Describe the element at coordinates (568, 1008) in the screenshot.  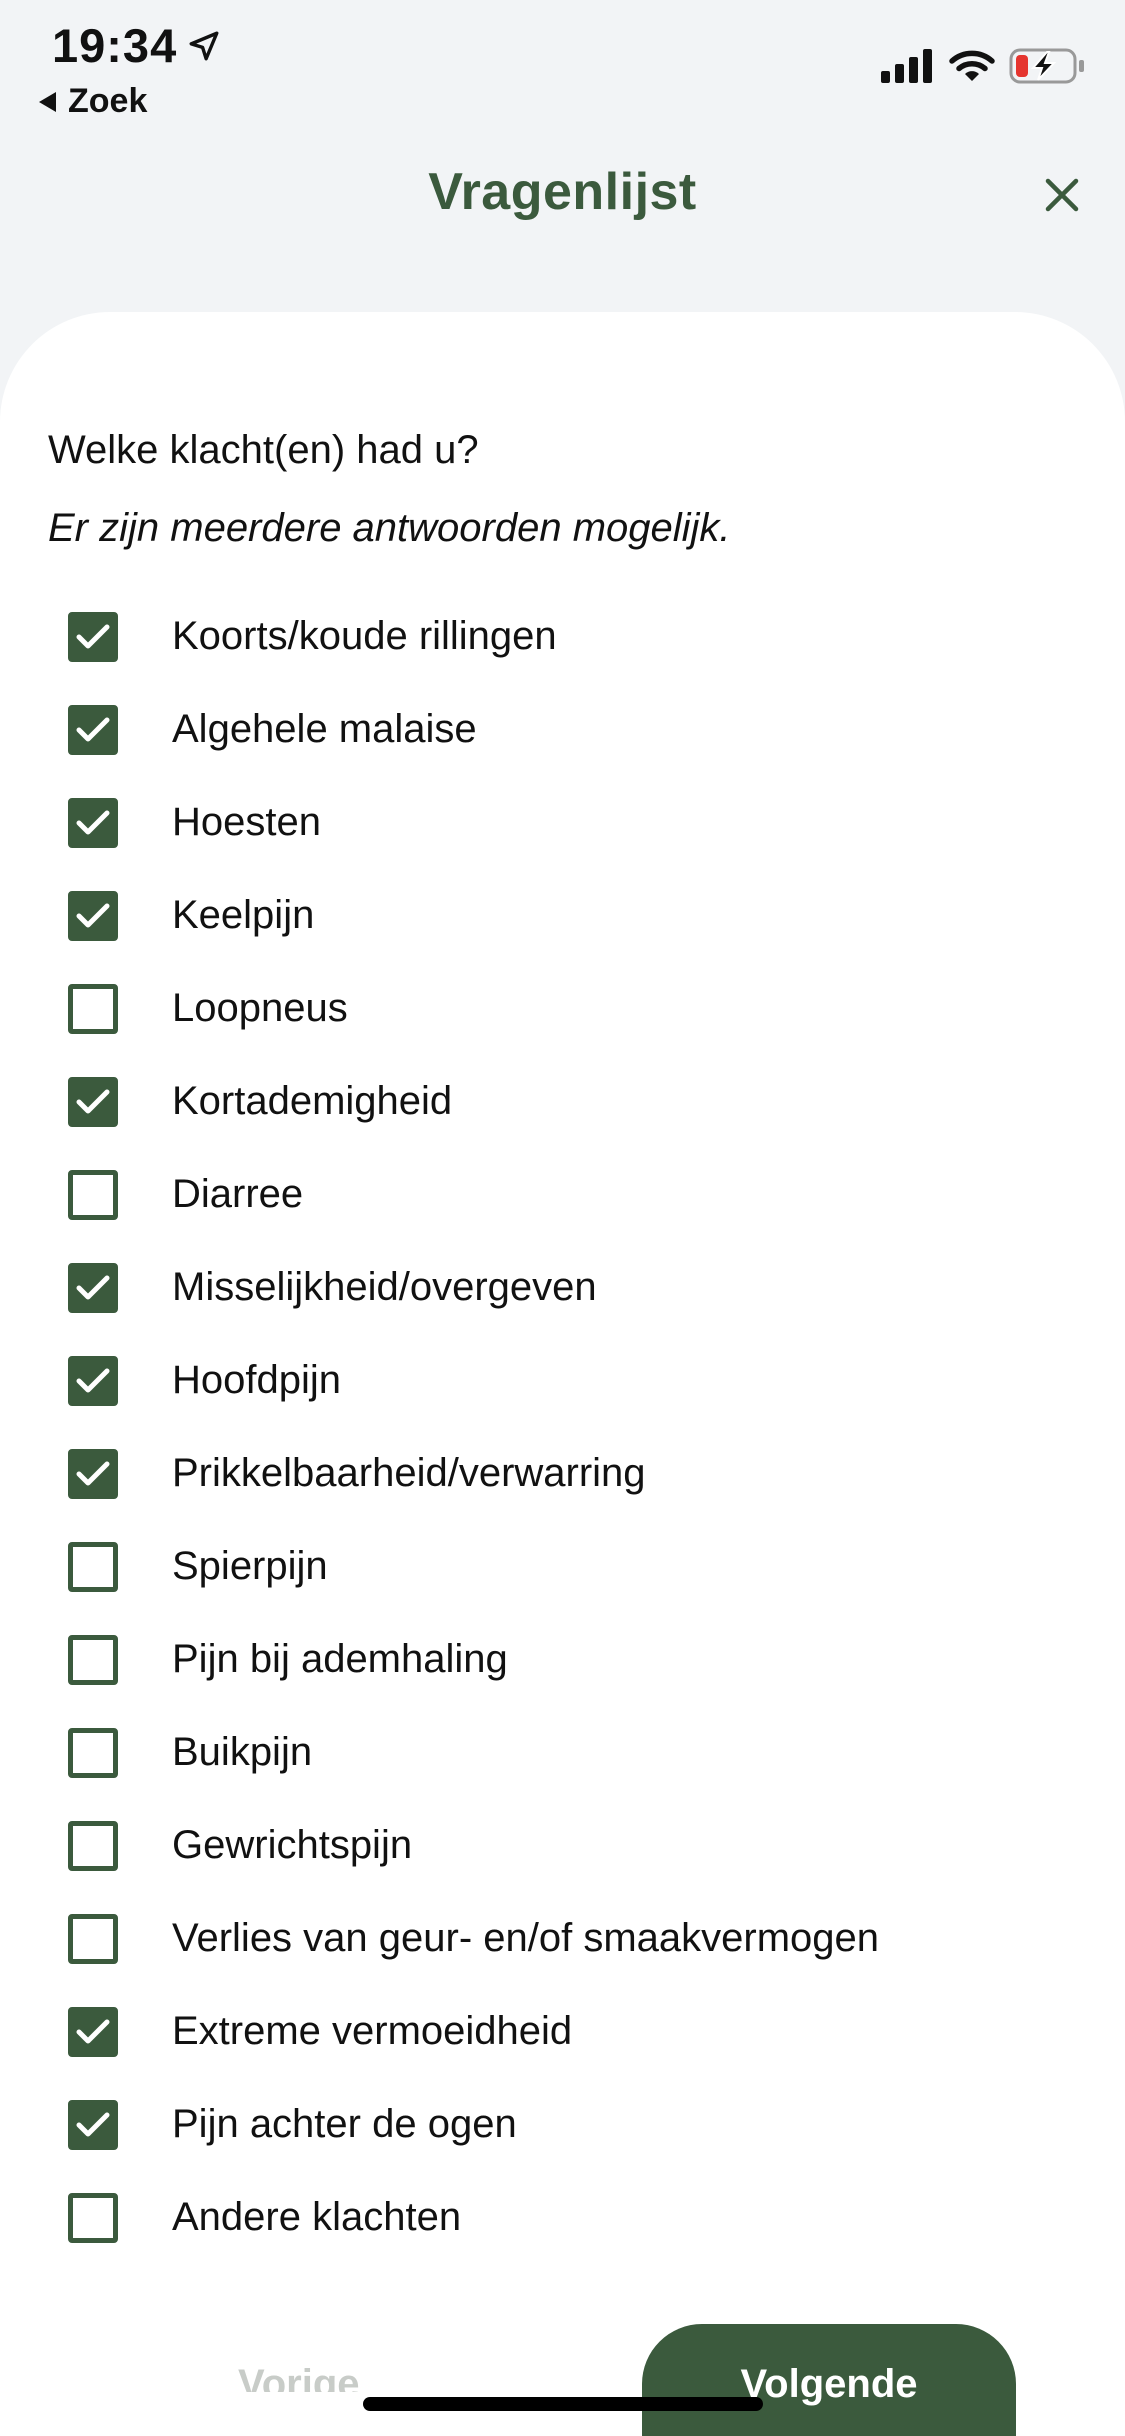
I see `option-row: Loopneus` at that location.